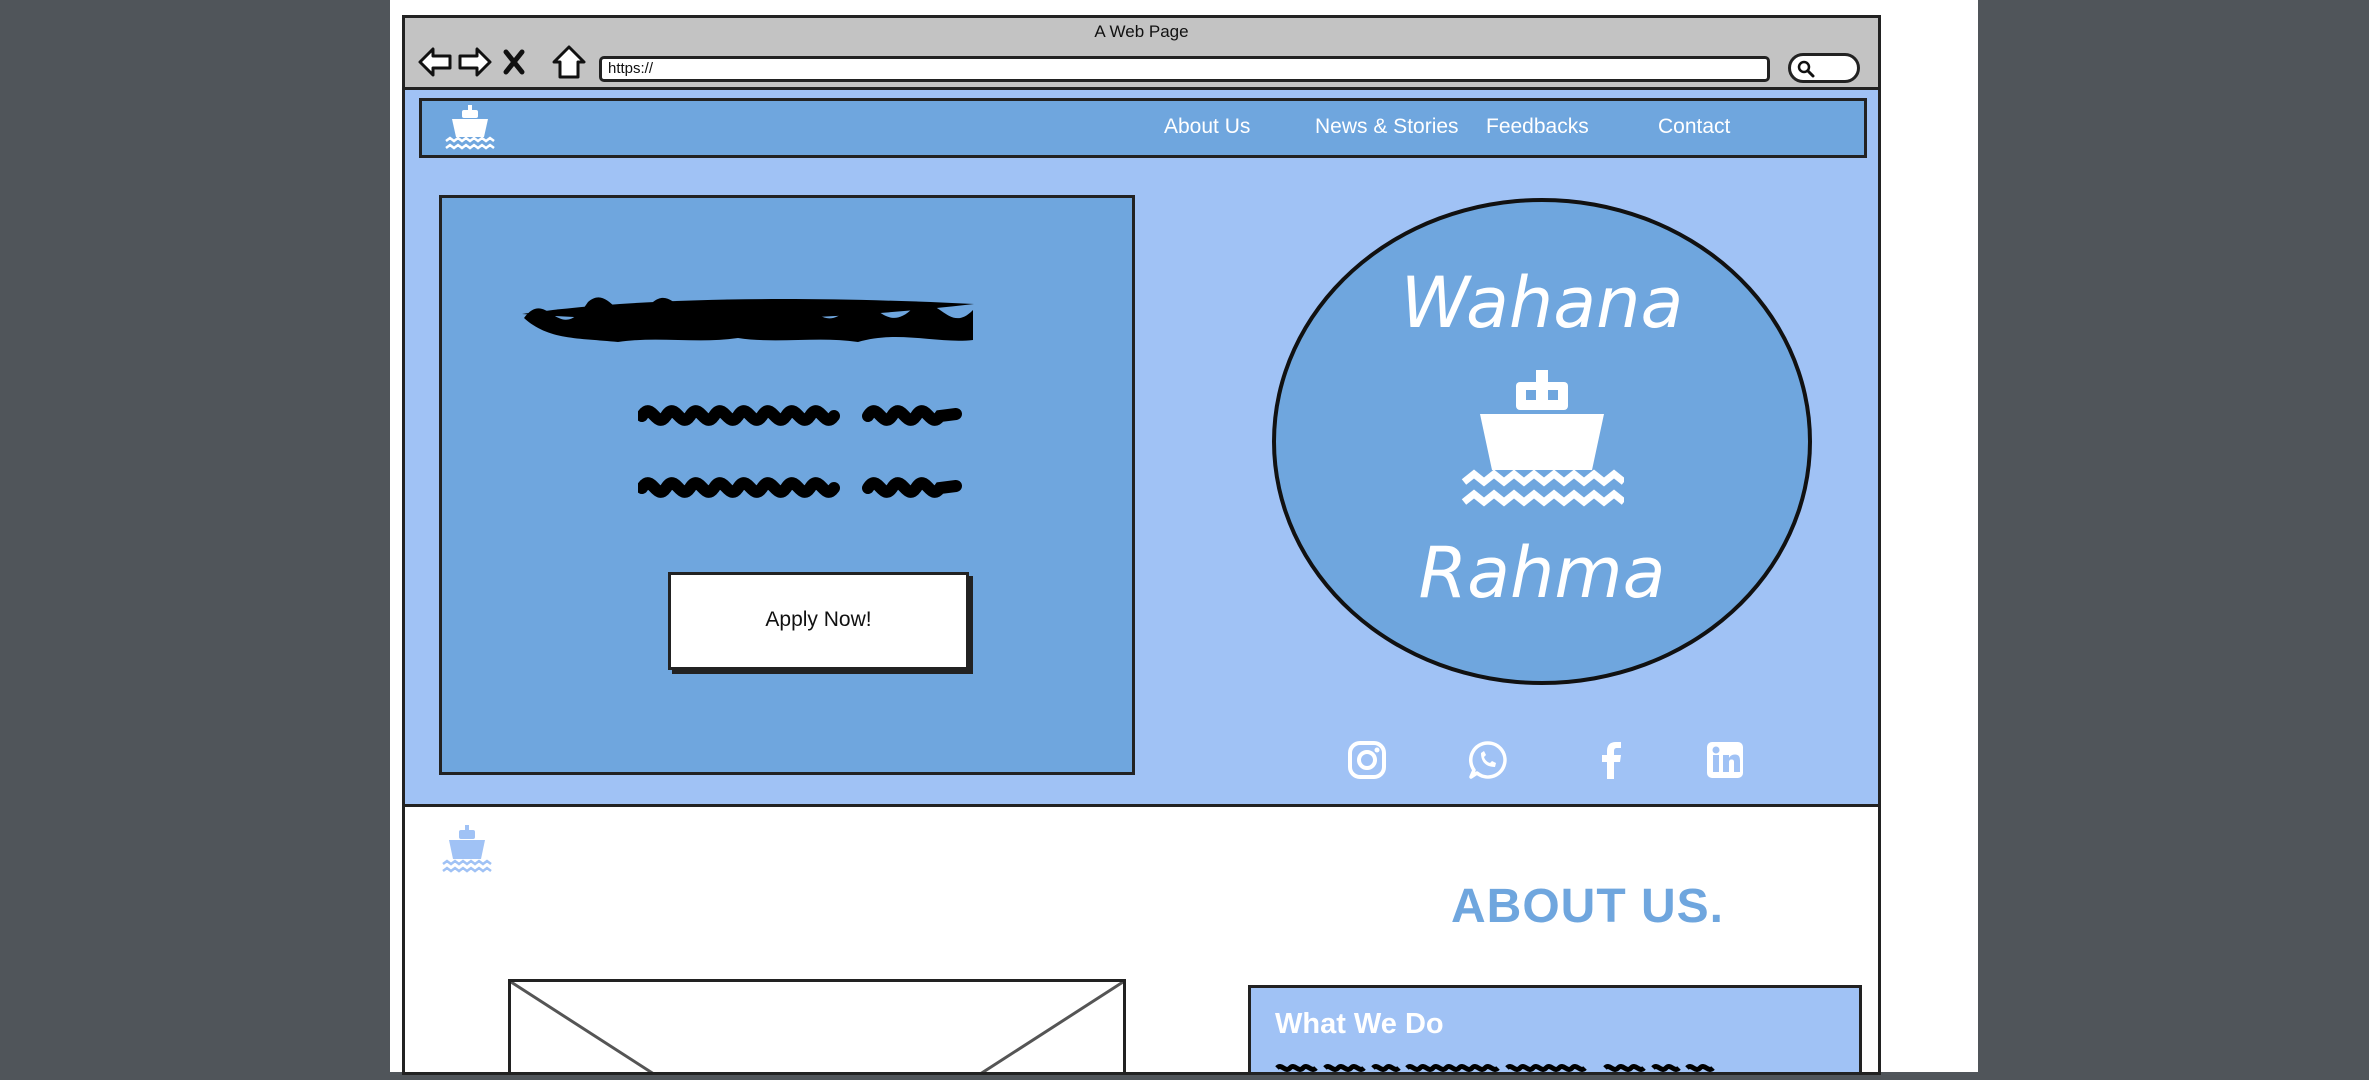  Describe the element at coordinates (1184, 69) in the screenshot. I see `address-bar: https://` at that location.